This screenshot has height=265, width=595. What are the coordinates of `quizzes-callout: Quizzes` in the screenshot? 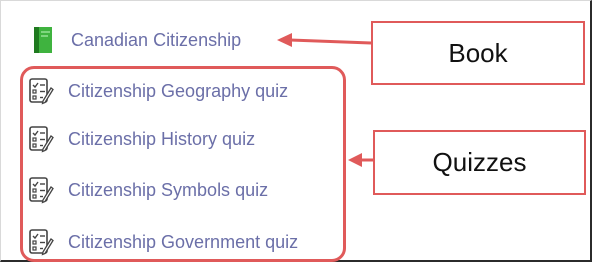 It's located at (479, 162).